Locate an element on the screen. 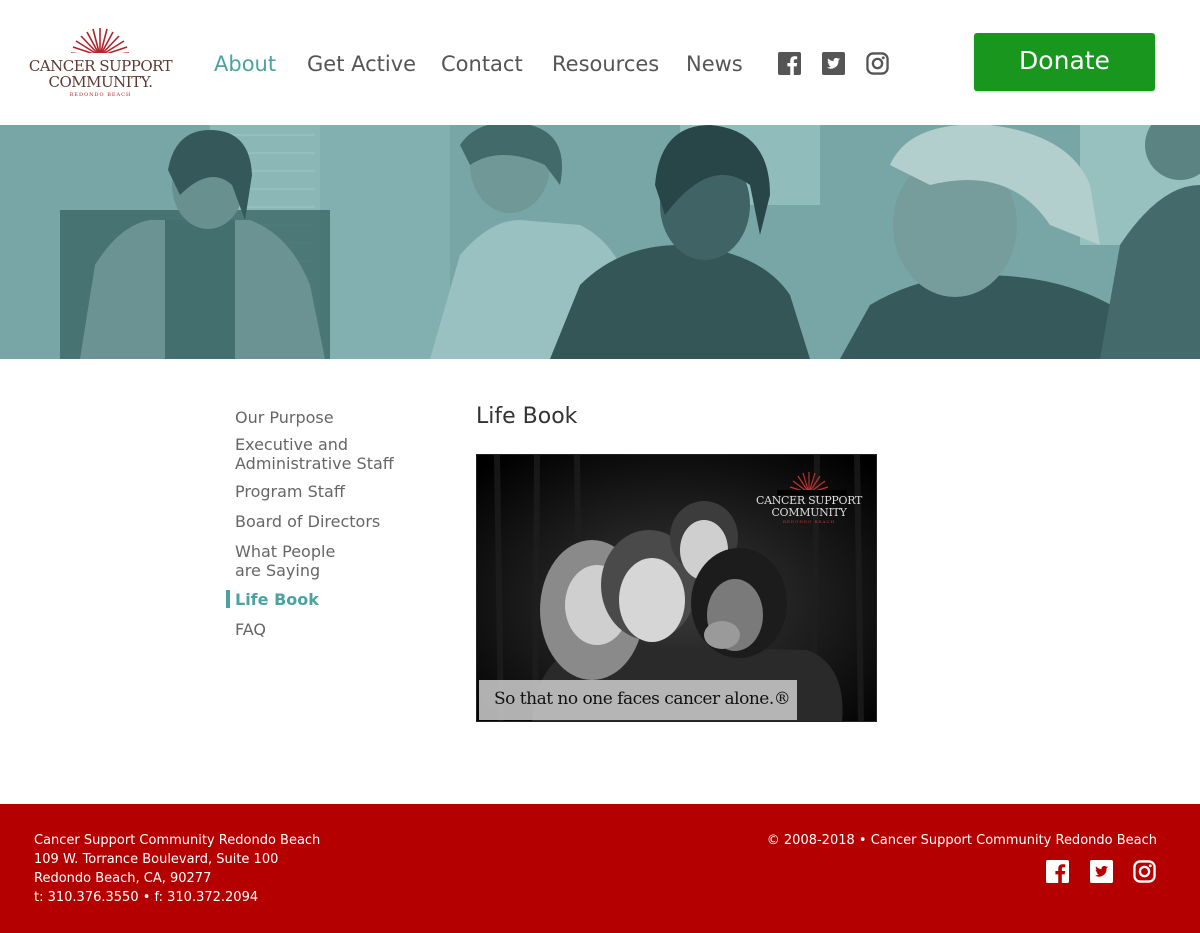 Image resolution: width=1200 pixels, height=933 pixels. sidebar-item-our-purpose: Our Purpose is located at coordinates (325, 417).